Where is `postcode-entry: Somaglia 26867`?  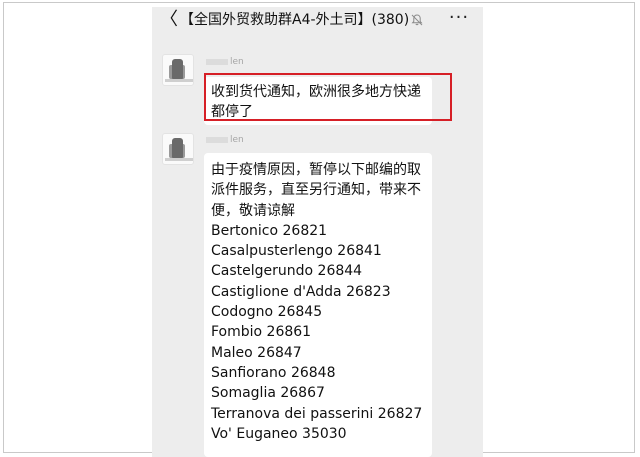 postcode-entry: Somaglia 26867 is located at coordinates (268, 393).